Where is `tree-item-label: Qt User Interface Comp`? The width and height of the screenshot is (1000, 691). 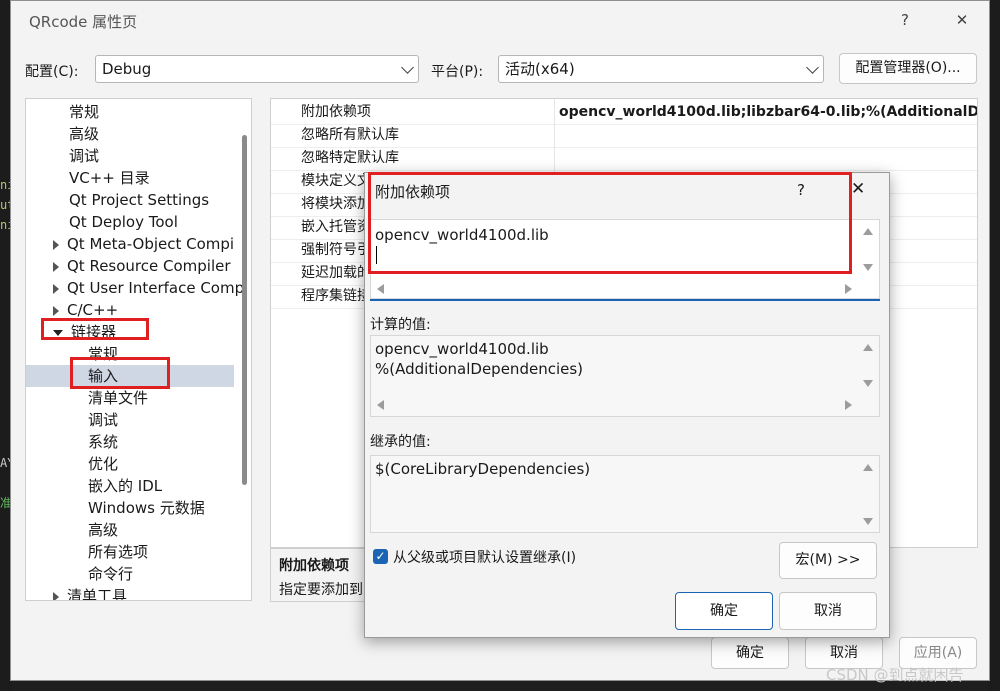
tree-item-label: Qt User Interface Comp is located at coordinates (156, 288).